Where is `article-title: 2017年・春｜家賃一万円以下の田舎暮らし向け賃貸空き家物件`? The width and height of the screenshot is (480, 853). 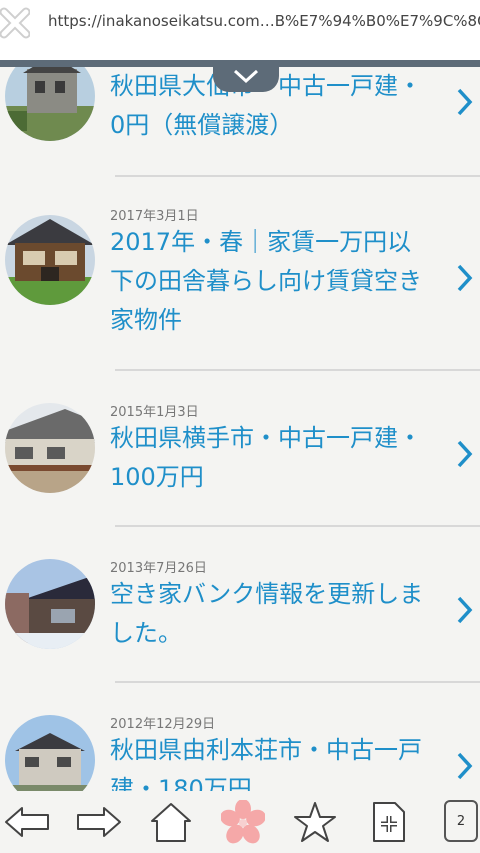 article-title: 2017年・春｜家賃一万円以下の田舎暮らし向け賃貸空き家物件 is located at coordinates (270, 281).